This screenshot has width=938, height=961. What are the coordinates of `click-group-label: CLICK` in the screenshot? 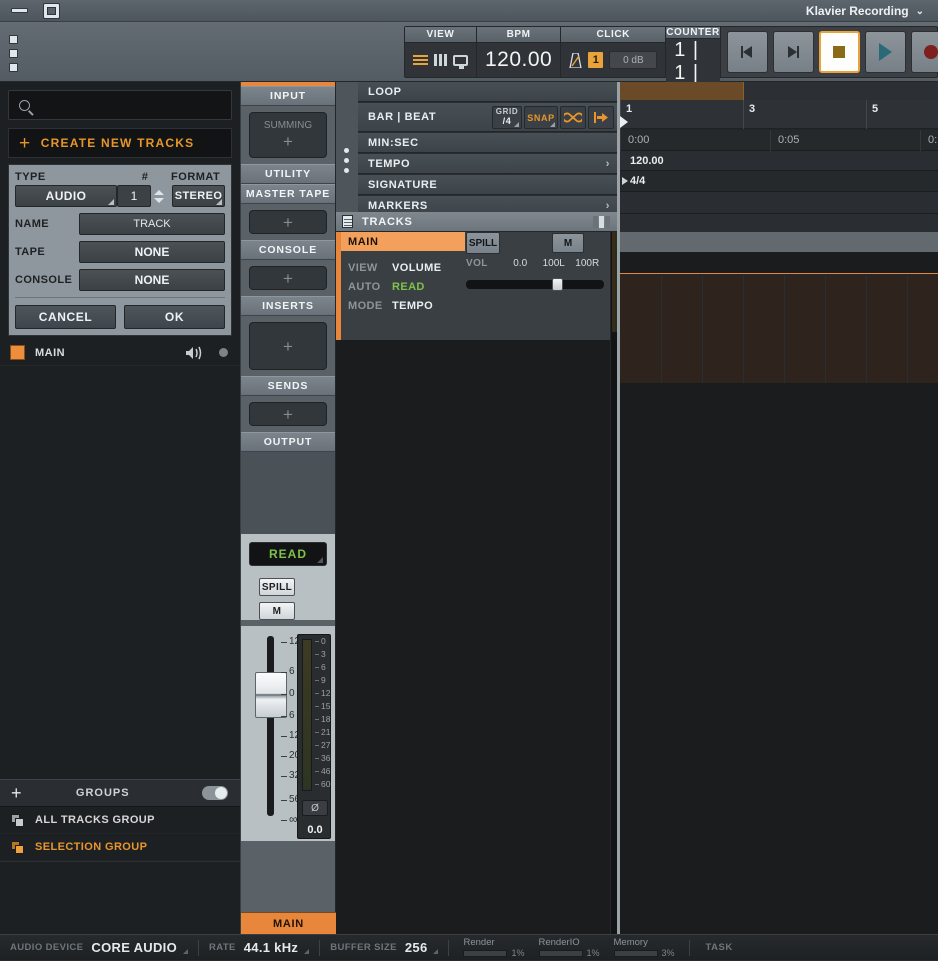 It's located at (613, 35).